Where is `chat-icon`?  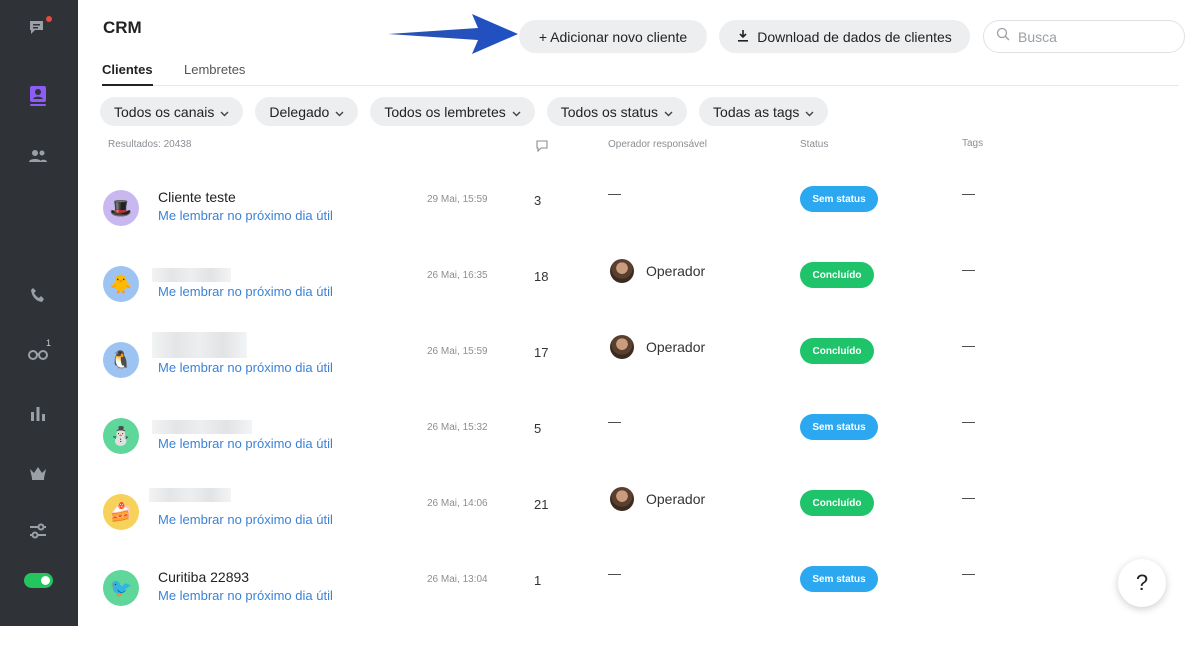 chat-icon is located at coordinates (39, 27).